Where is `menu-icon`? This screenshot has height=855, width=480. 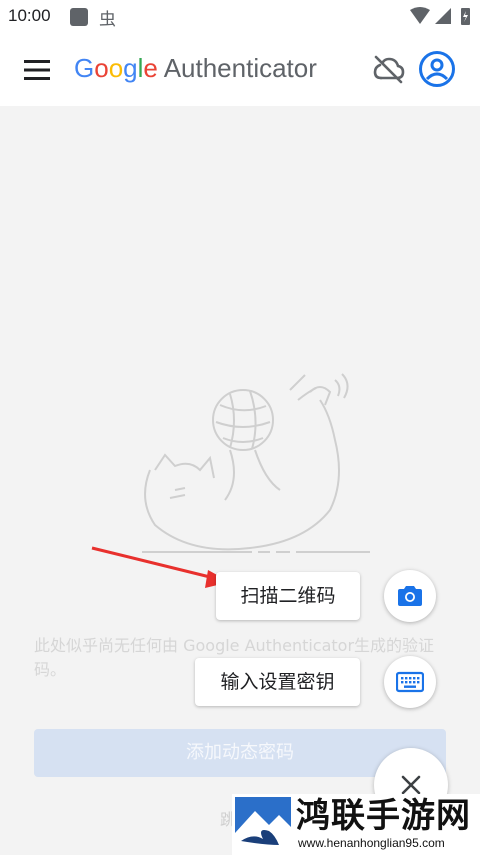
menu-icon is located at coordinates (37, 70).